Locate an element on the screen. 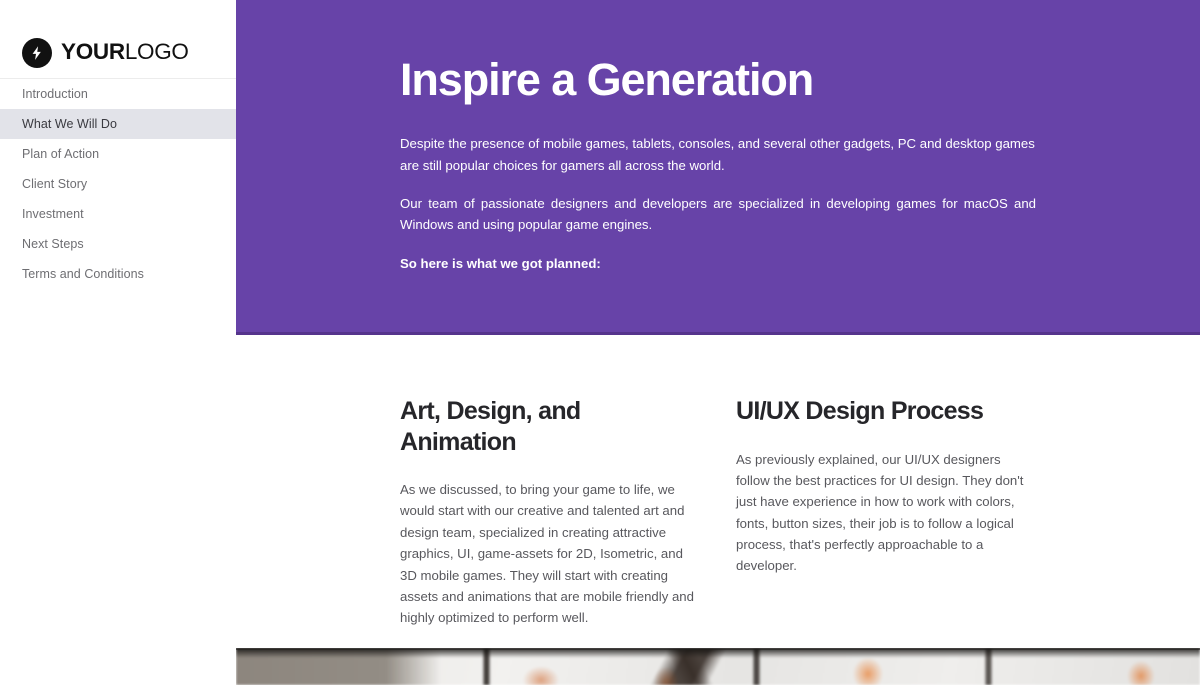  sidebar-item-client-story: Client Story is located at coordinates (118, 184).